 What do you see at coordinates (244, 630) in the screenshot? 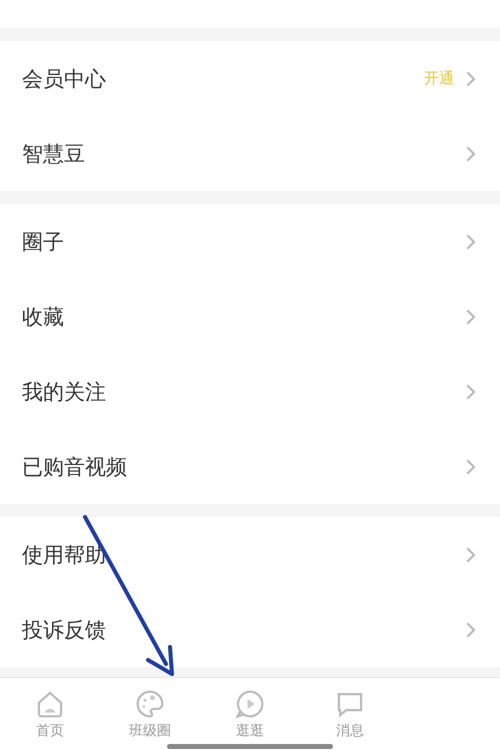
I see `menu-item: 投诉反馈` at bounding box center [244, 630].